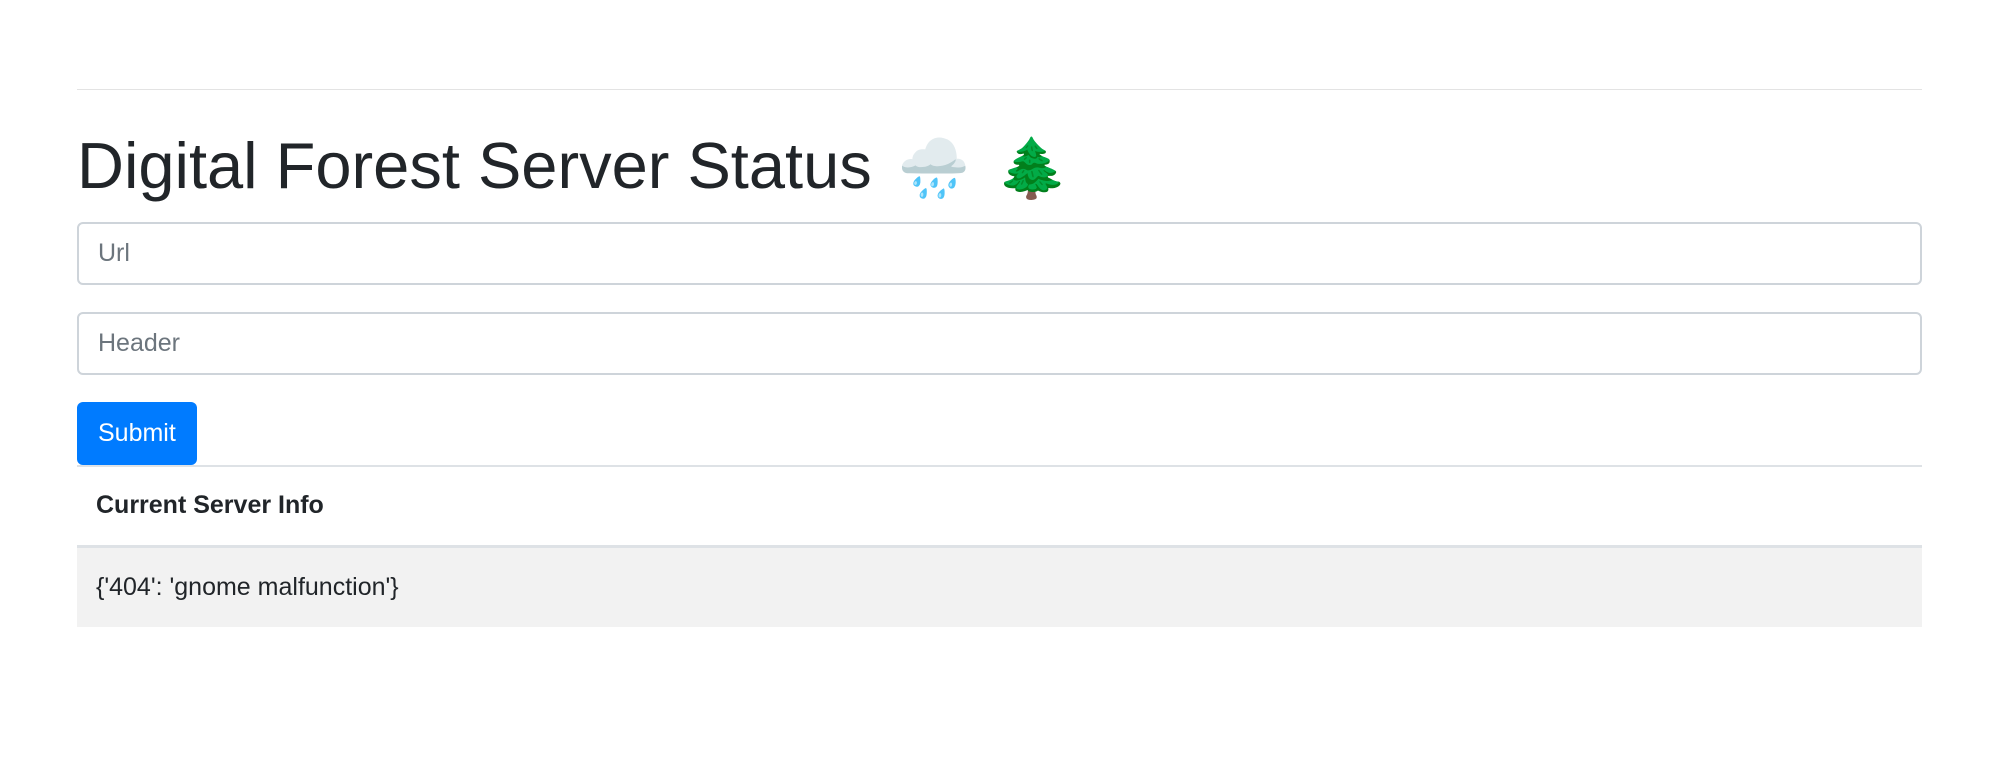 This screenshot has height=764, width=1999. What do you see at coordinates (474, 165) in the screenshot?
I see `page-title-text: Digital Forest Server Status` at bounding box center [474, 165].